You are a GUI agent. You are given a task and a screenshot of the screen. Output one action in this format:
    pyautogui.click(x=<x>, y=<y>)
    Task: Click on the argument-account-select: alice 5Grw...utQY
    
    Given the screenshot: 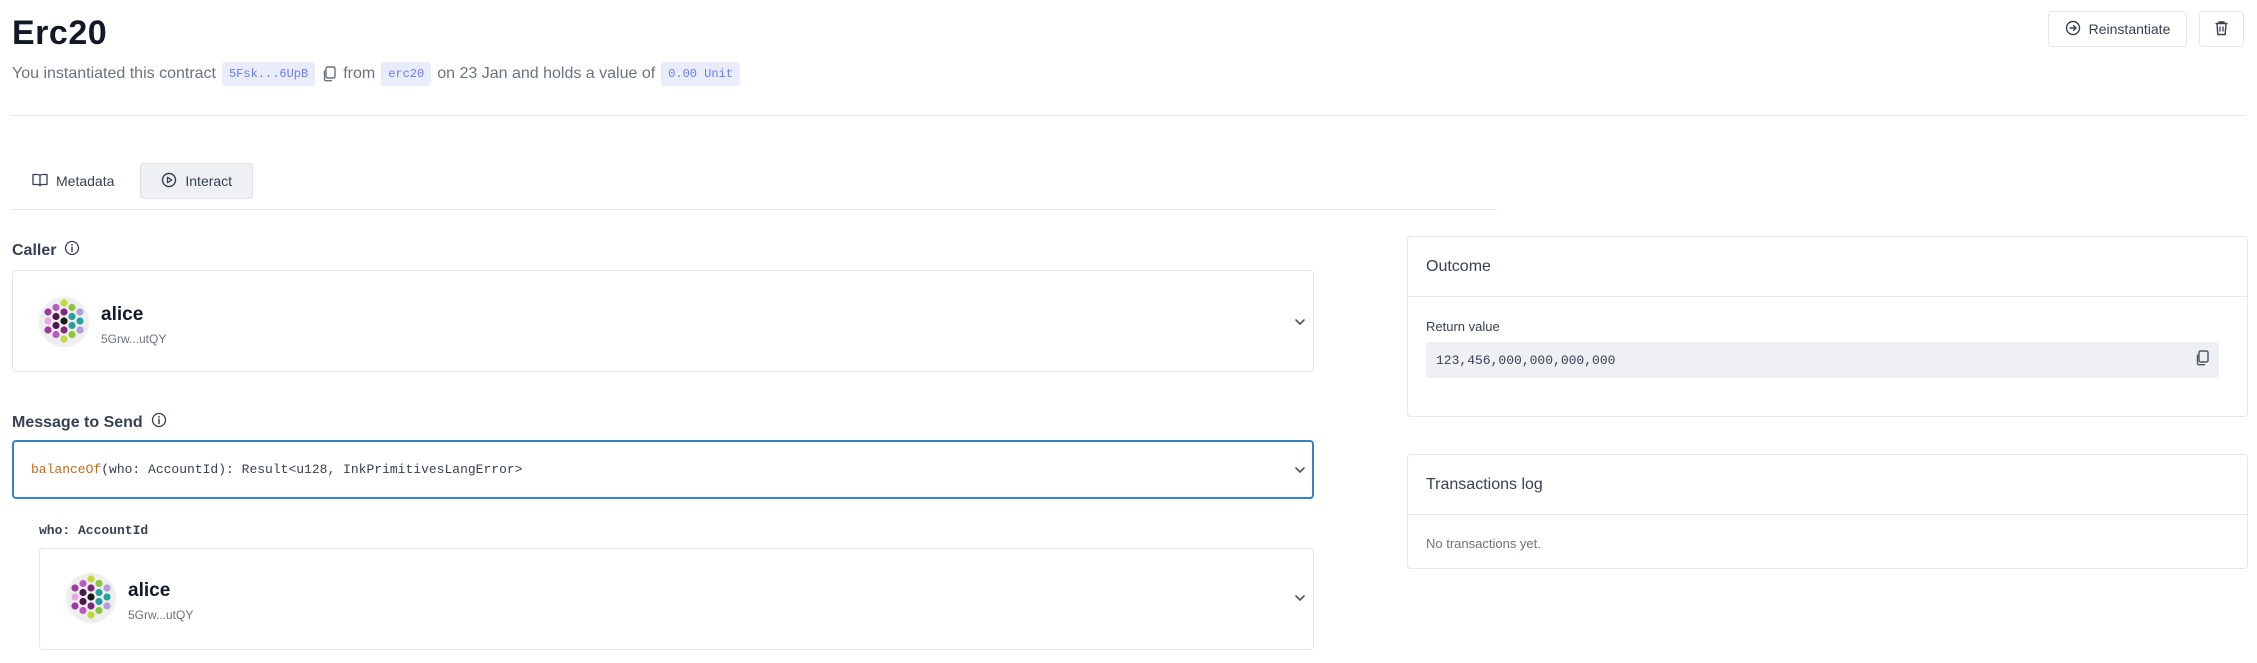 What is the action you would take?
    pyautogui.click(x=676, y=599)
    